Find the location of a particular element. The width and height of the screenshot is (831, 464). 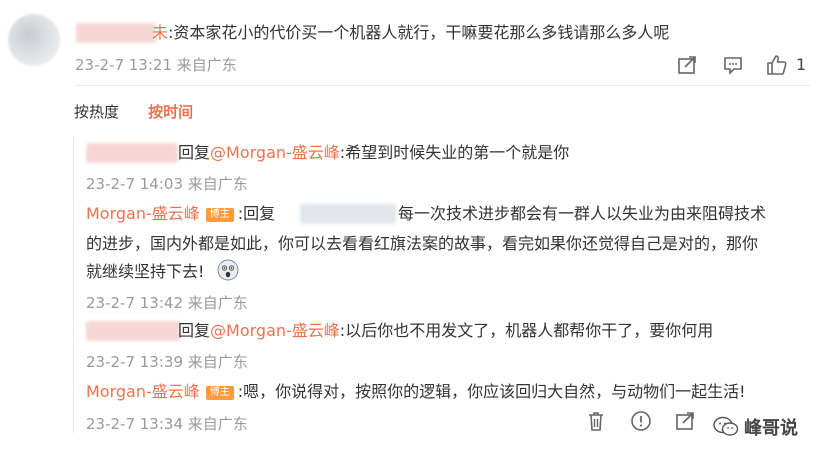

reply-text-line3: 就继续坚持下去! is located at coordinates (145, 271).